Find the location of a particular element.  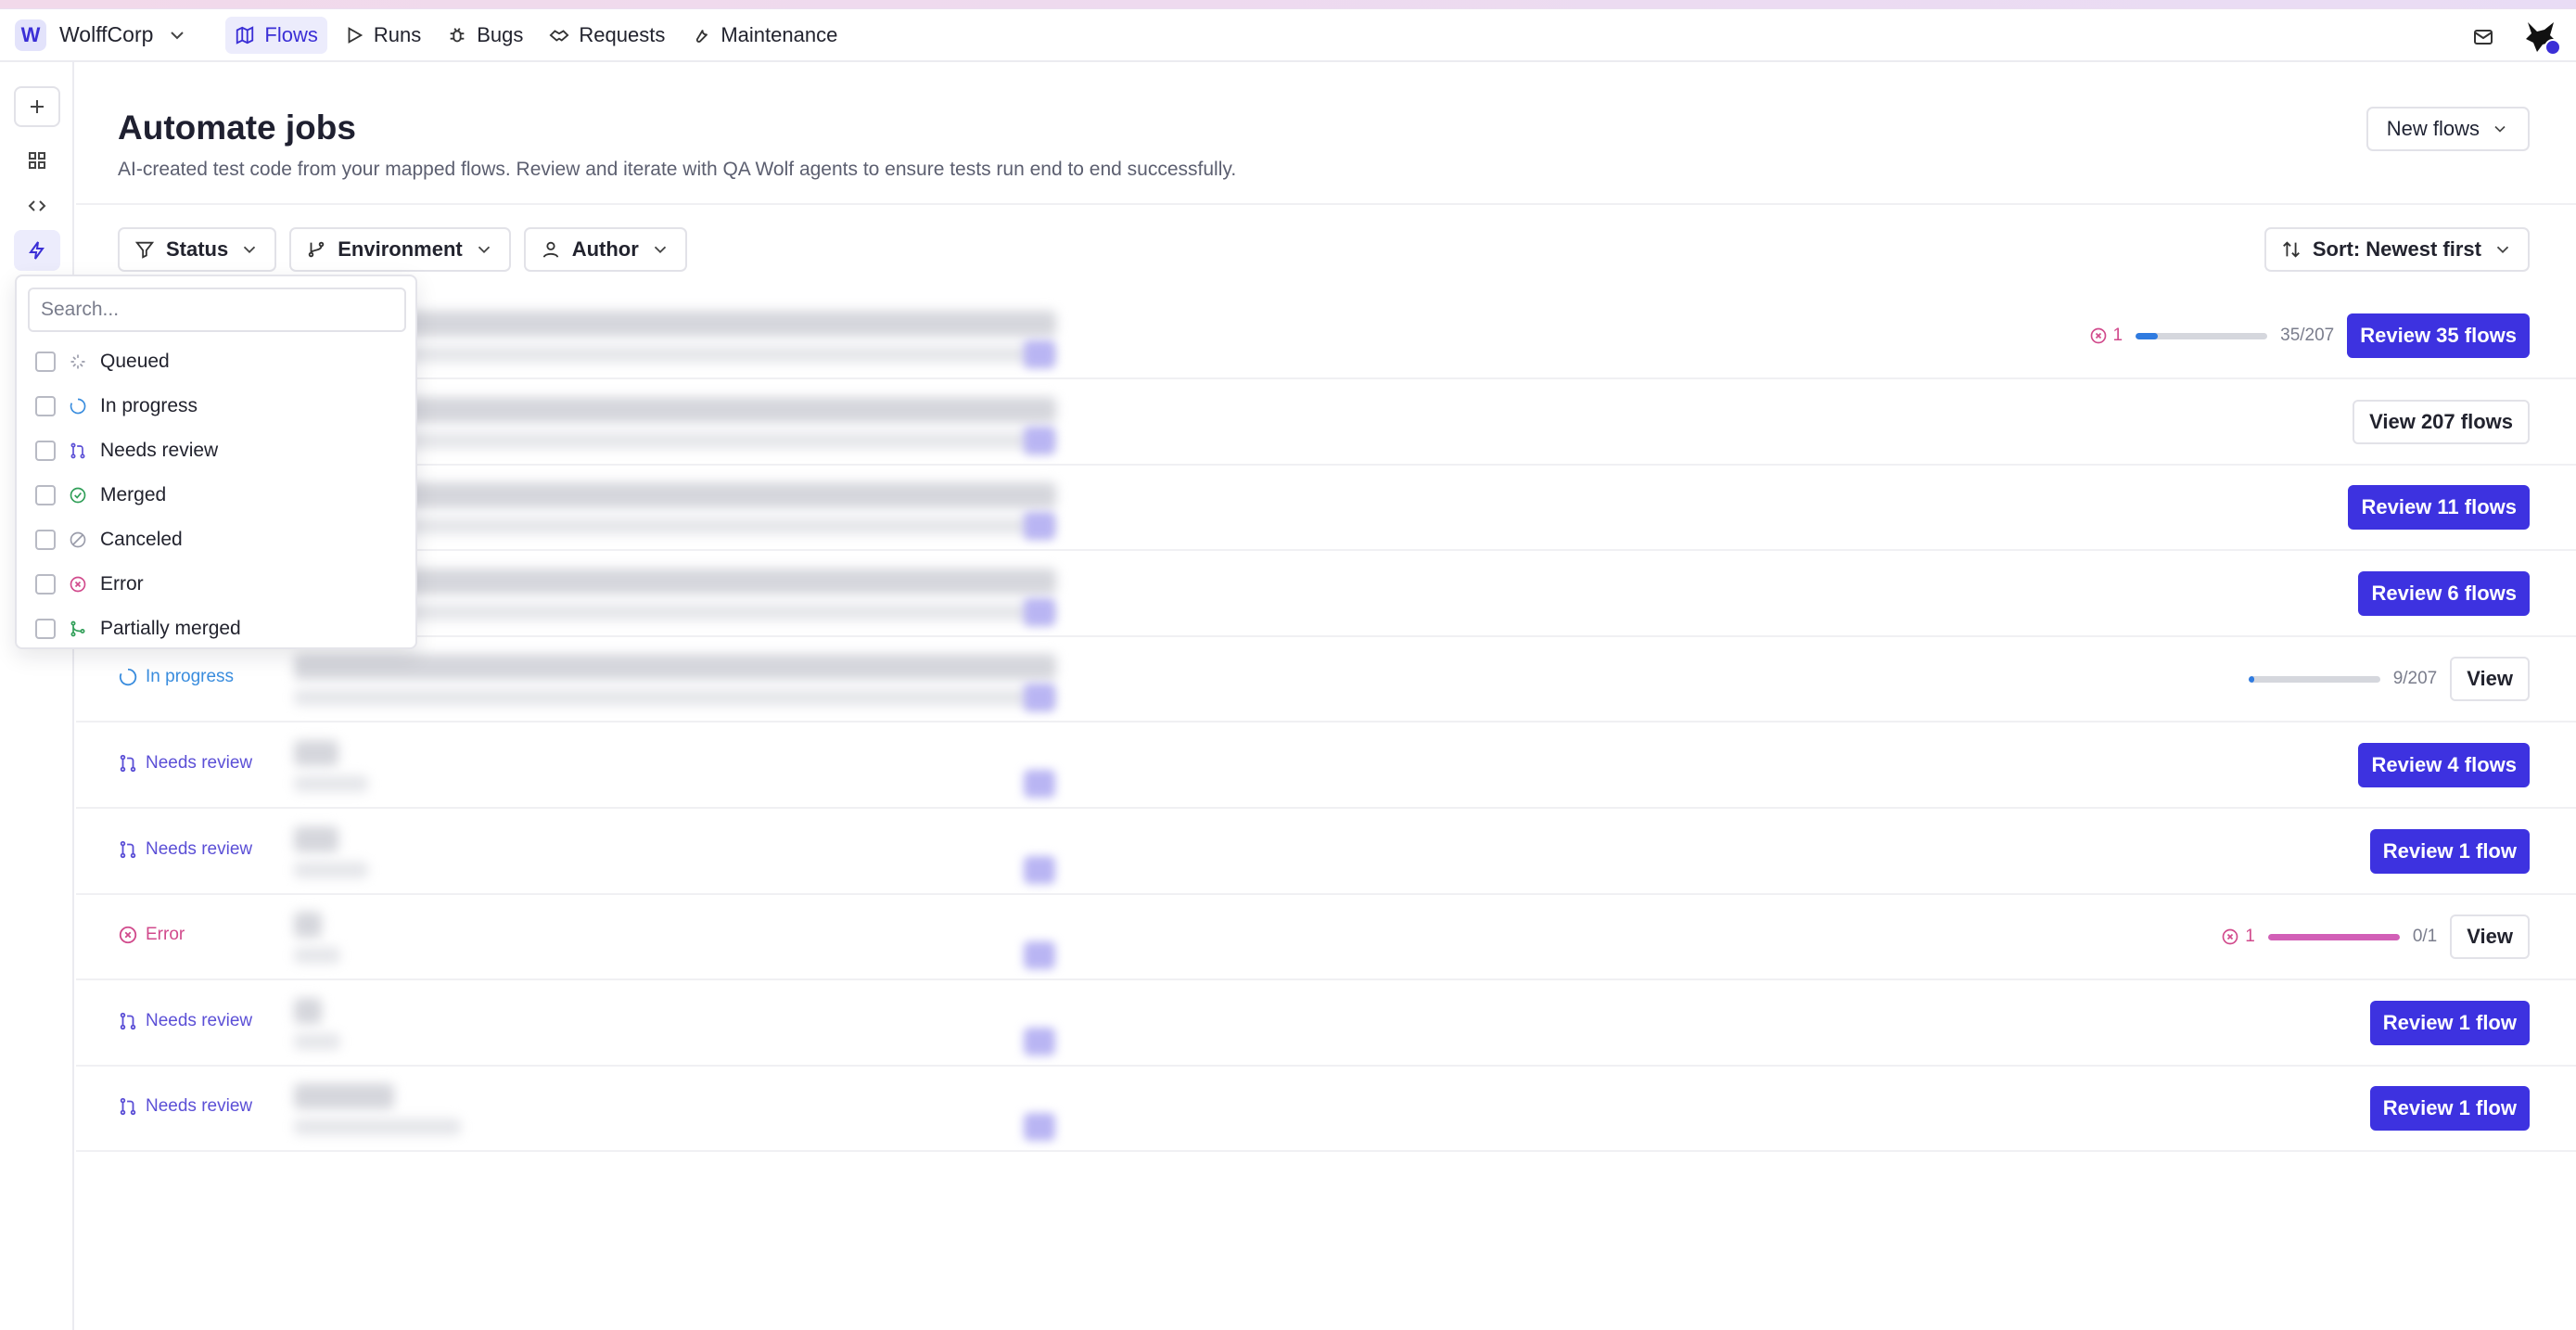

nav-requests: Requests is located at coordinates (607, 36).